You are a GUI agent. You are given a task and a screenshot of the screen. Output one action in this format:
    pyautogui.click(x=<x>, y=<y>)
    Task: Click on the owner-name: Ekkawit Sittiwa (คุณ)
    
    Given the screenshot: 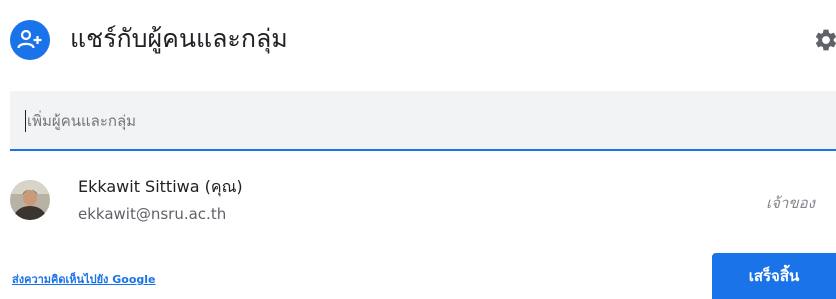 What is the action you would take?
    pyautogui.click(x=160, y=186)
    